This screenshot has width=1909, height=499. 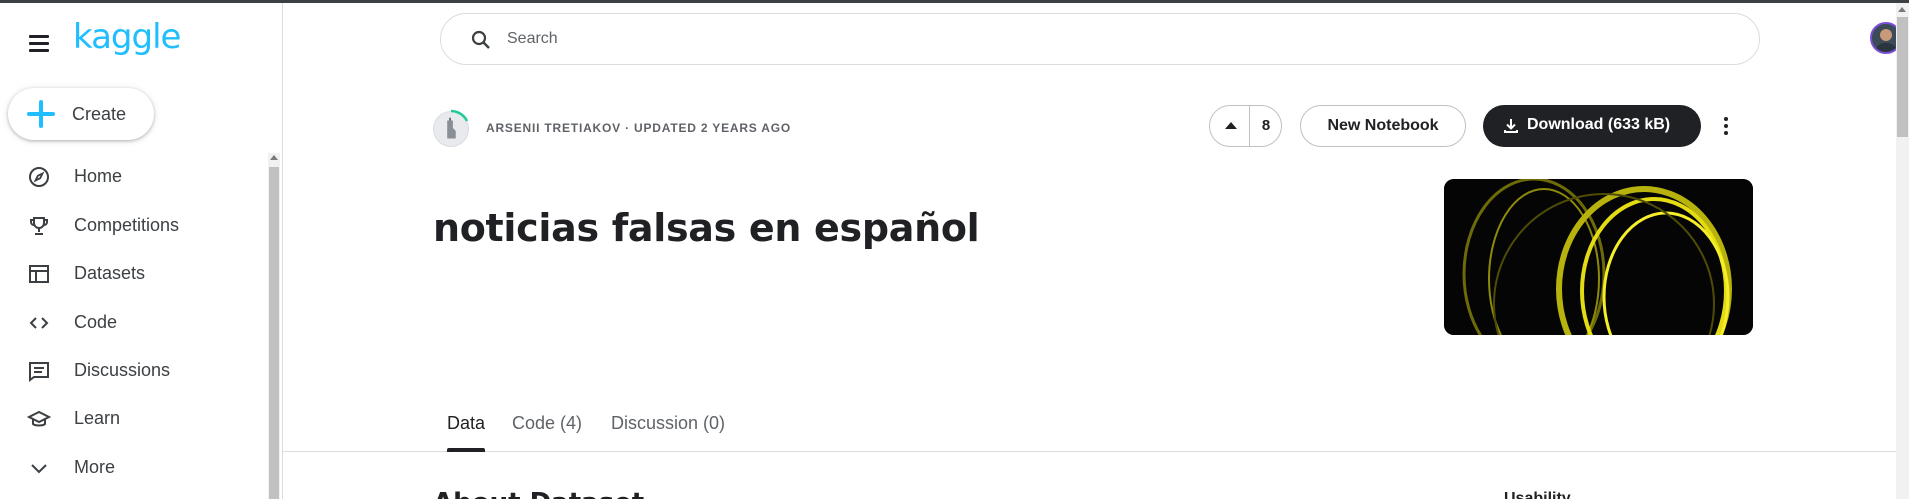 What do you see at coordinates (39, 274) in the screenshot?
I see `table-icon` at bounding box center [39, 274].